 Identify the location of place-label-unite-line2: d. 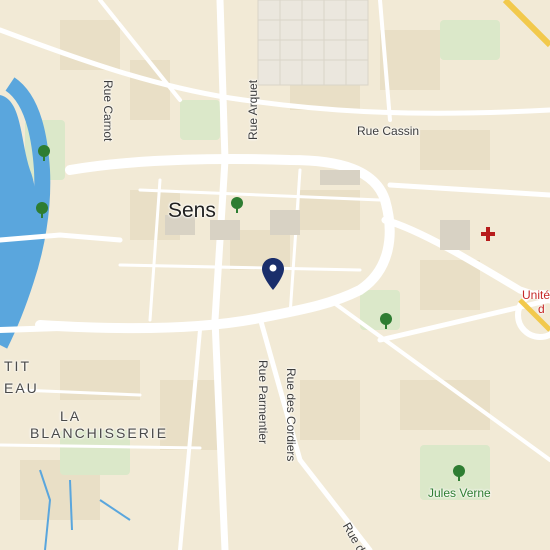
(541, 309).